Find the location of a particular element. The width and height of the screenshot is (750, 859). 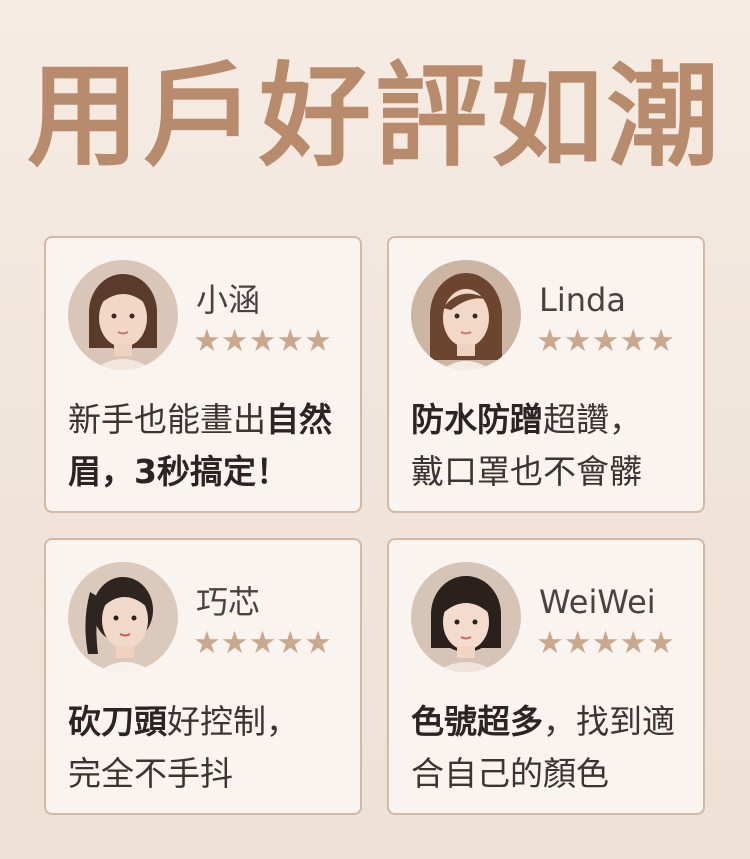

review-text: 新手也能畫出自然眉，3秒搞定！ is located at coordinates (200, 445).